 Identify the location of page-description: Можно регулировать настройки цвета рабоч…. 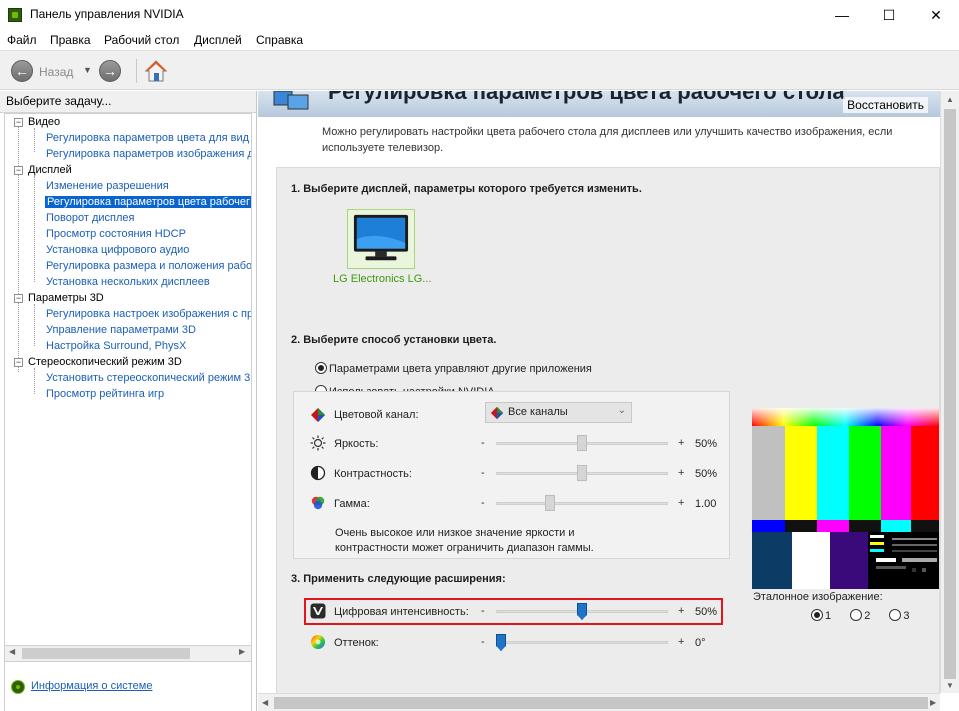
(607, 140).